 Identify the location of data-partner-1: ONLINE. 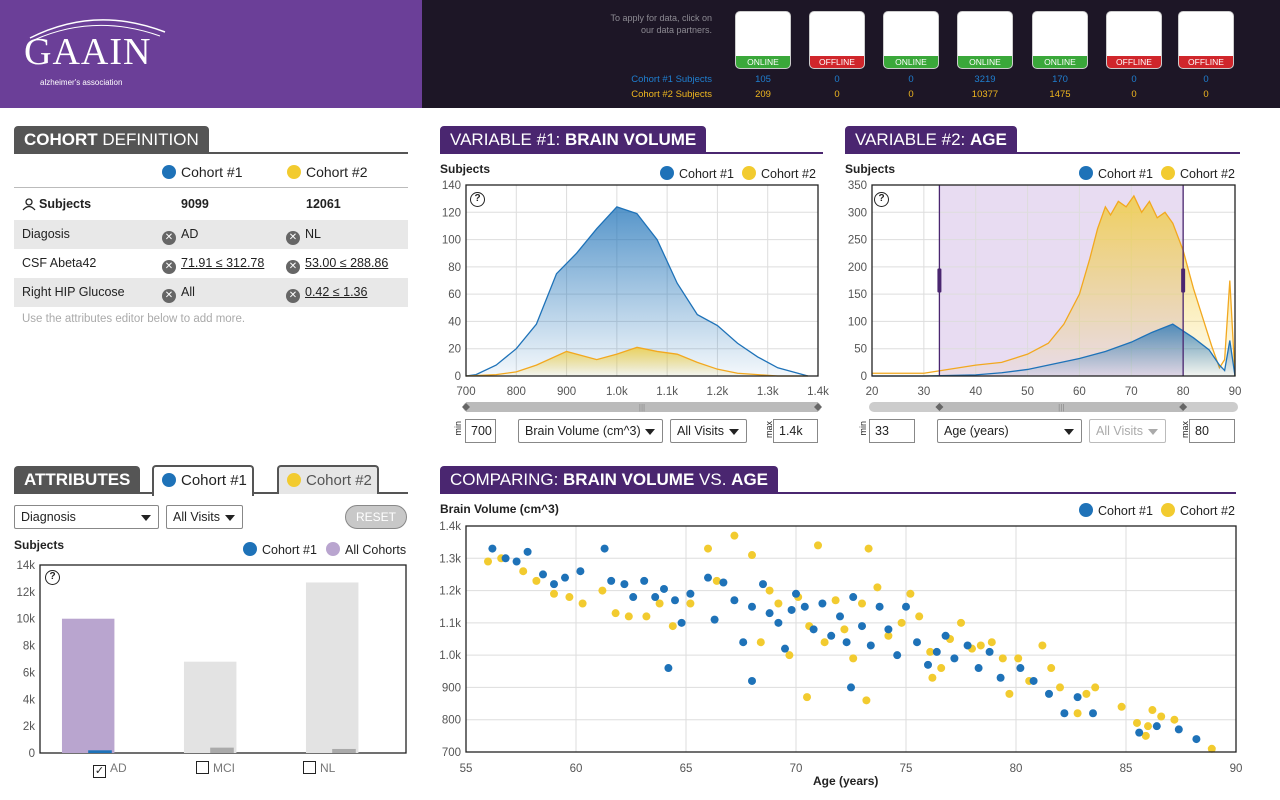
(763, 40).